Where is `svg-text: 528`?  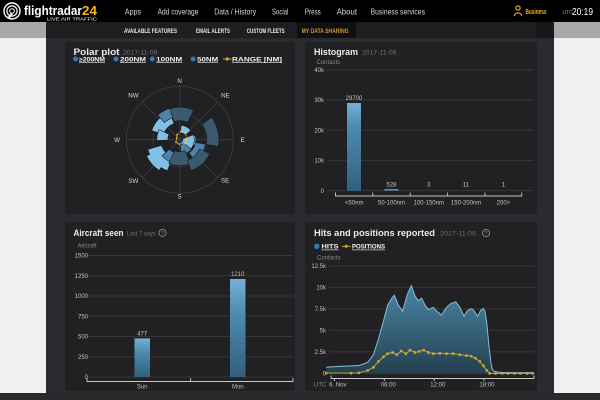 svg-text: 528 is located at coordinates (391, 186).